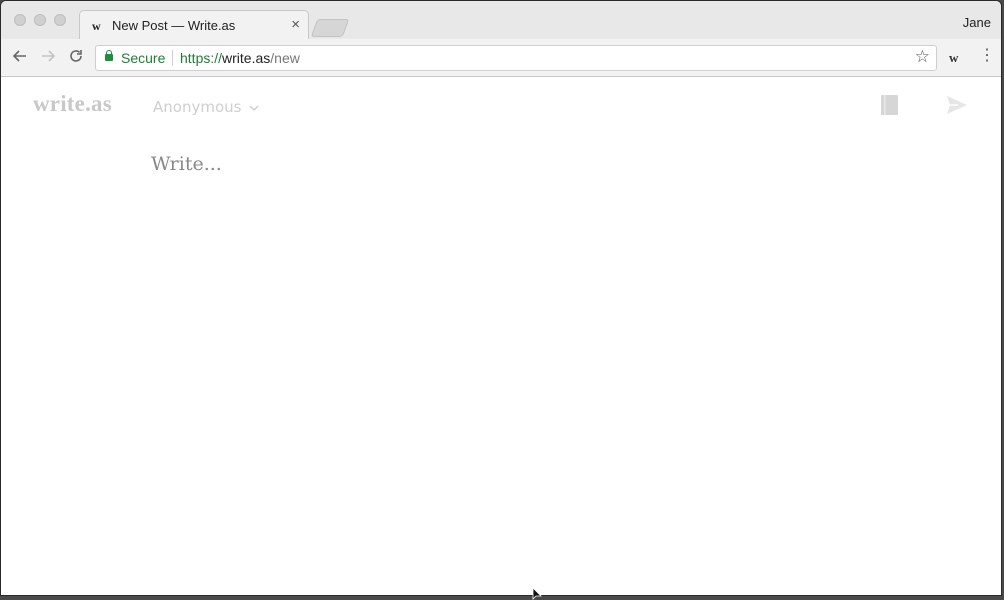 This screenshot has width=1004, height=600. I want to click on secure-label: Secure, so click(143, 58).